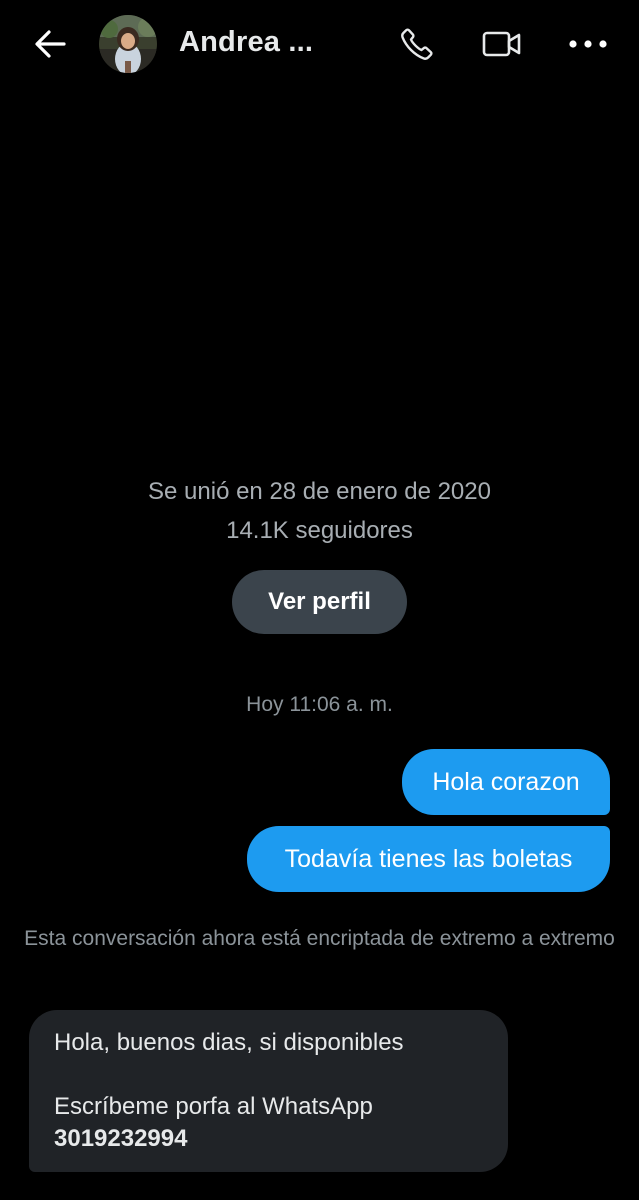  I want to click on follower-count: 14.1K seguidores, so click(319, 530).